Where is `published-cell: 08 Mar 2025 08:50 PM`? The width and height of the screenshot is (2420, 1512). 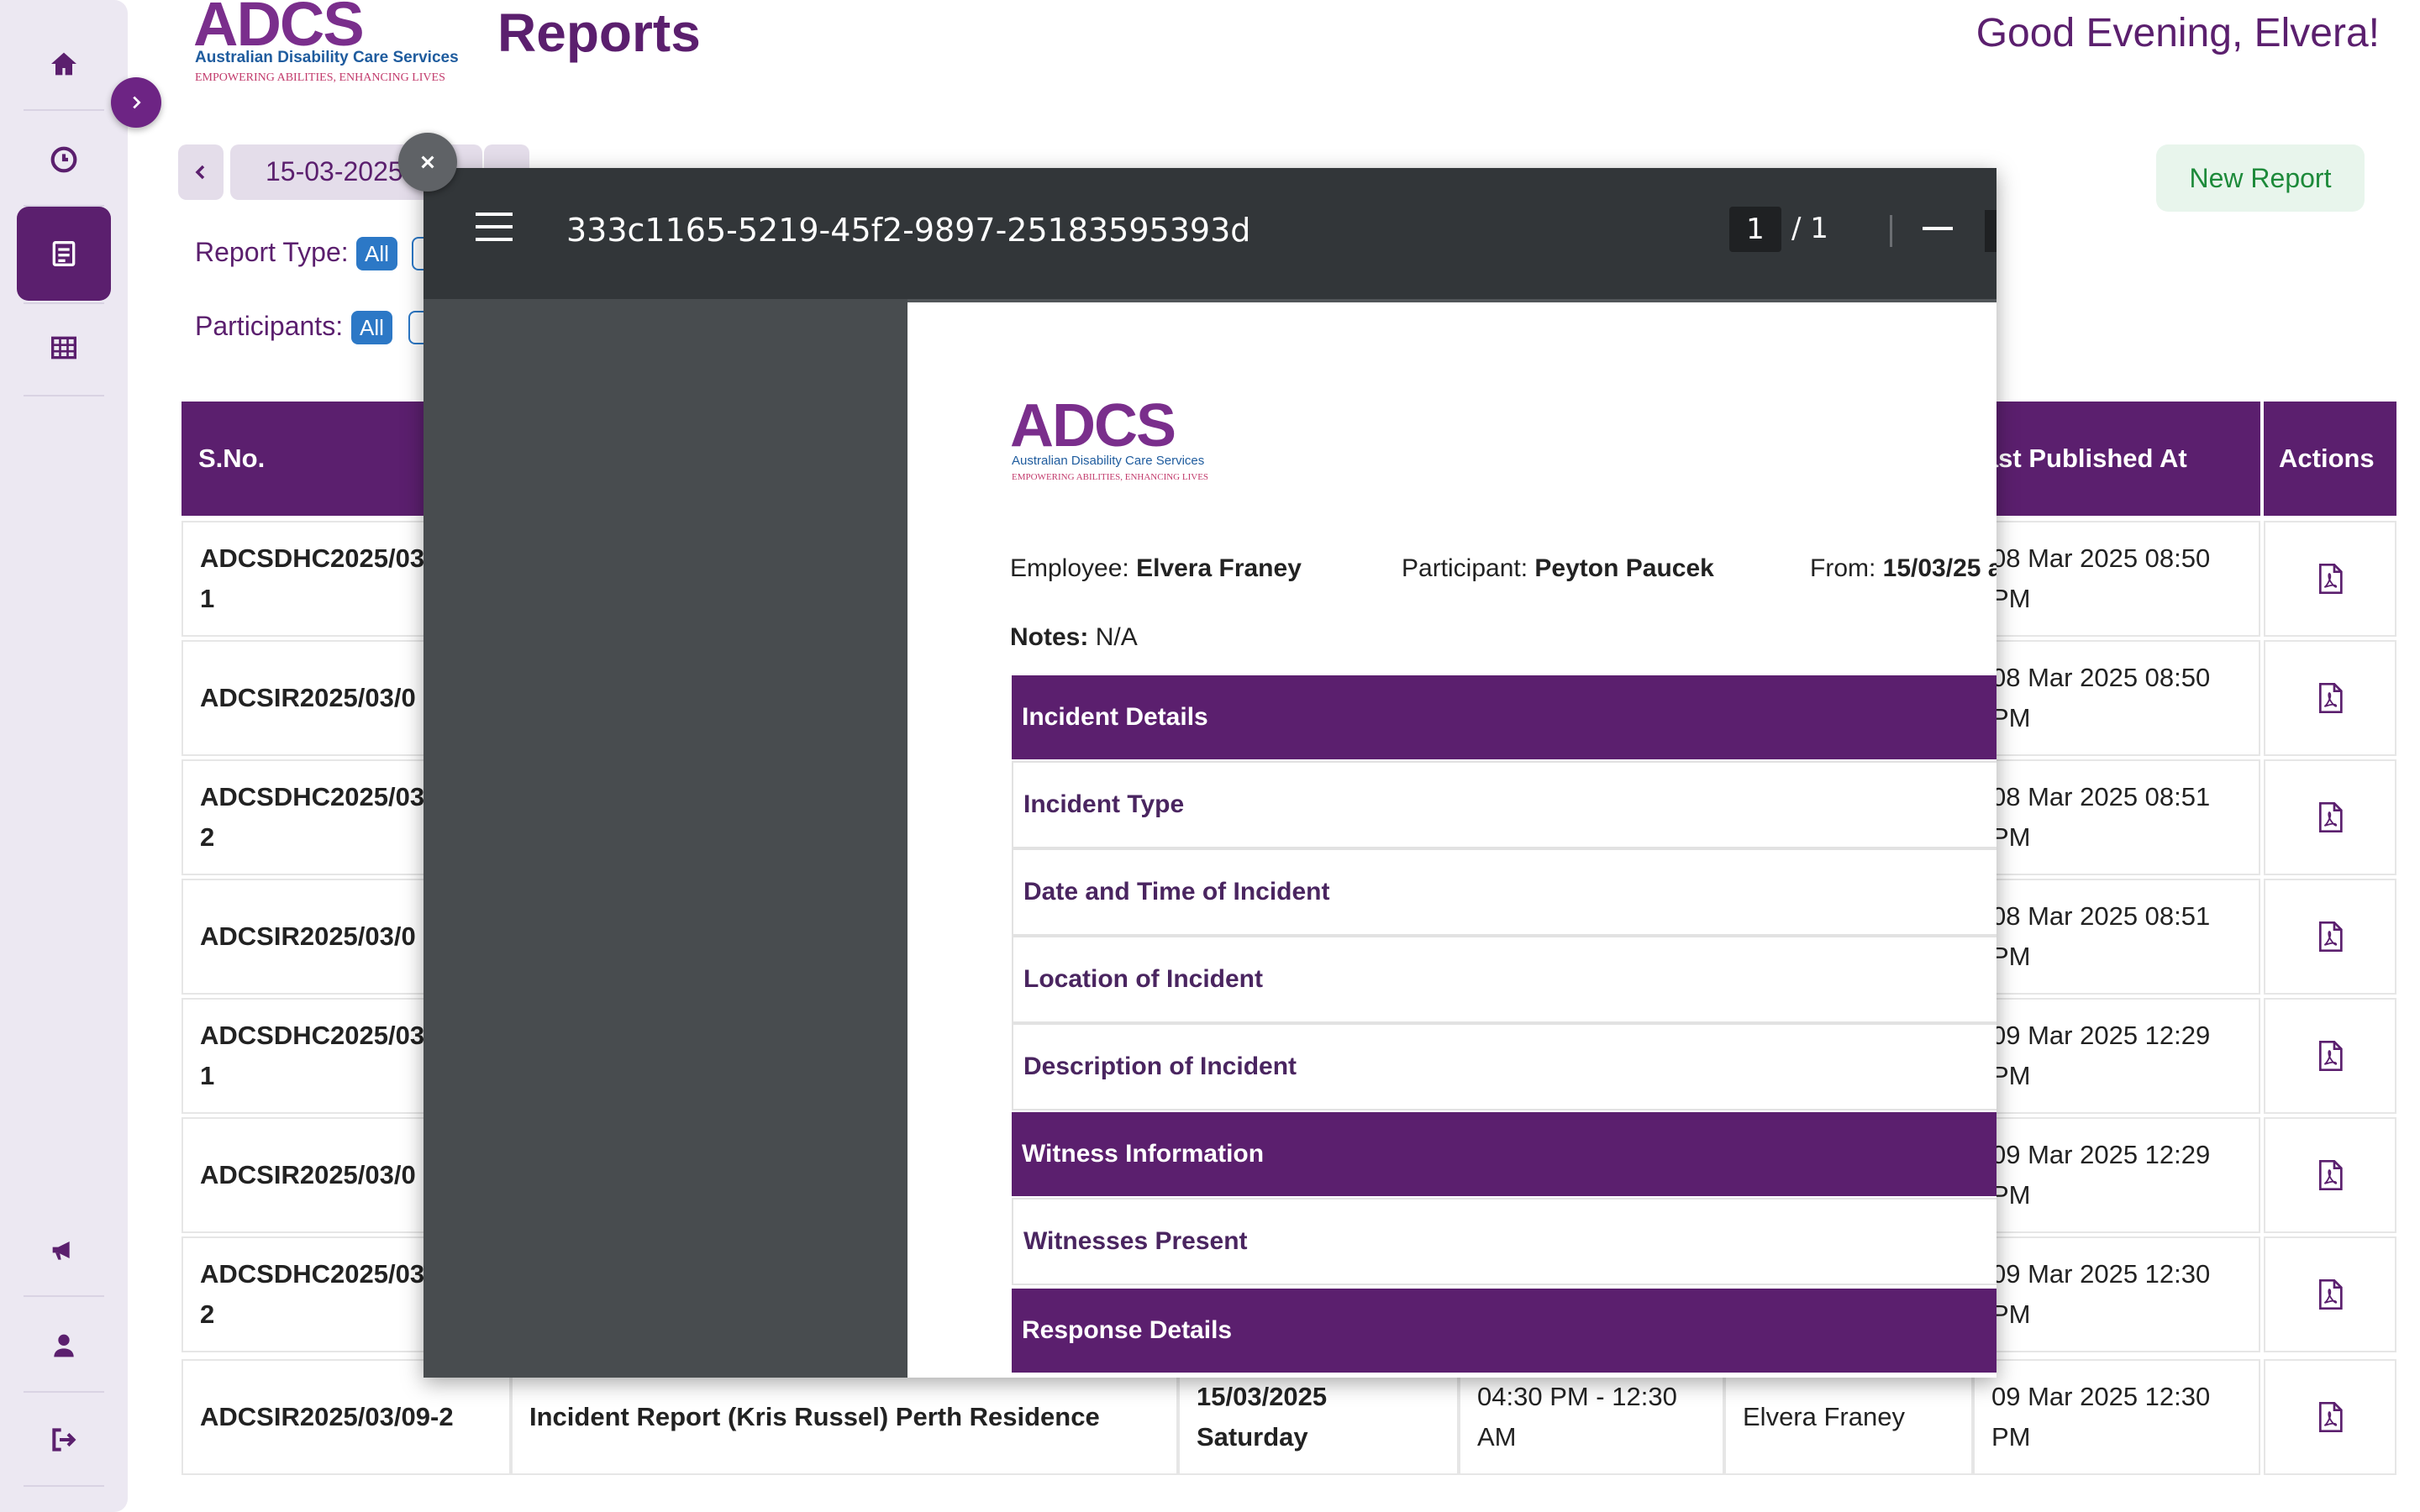
published-cell: 08 Mar 2025 08:50 PM is located at coordinates (2116, 698).